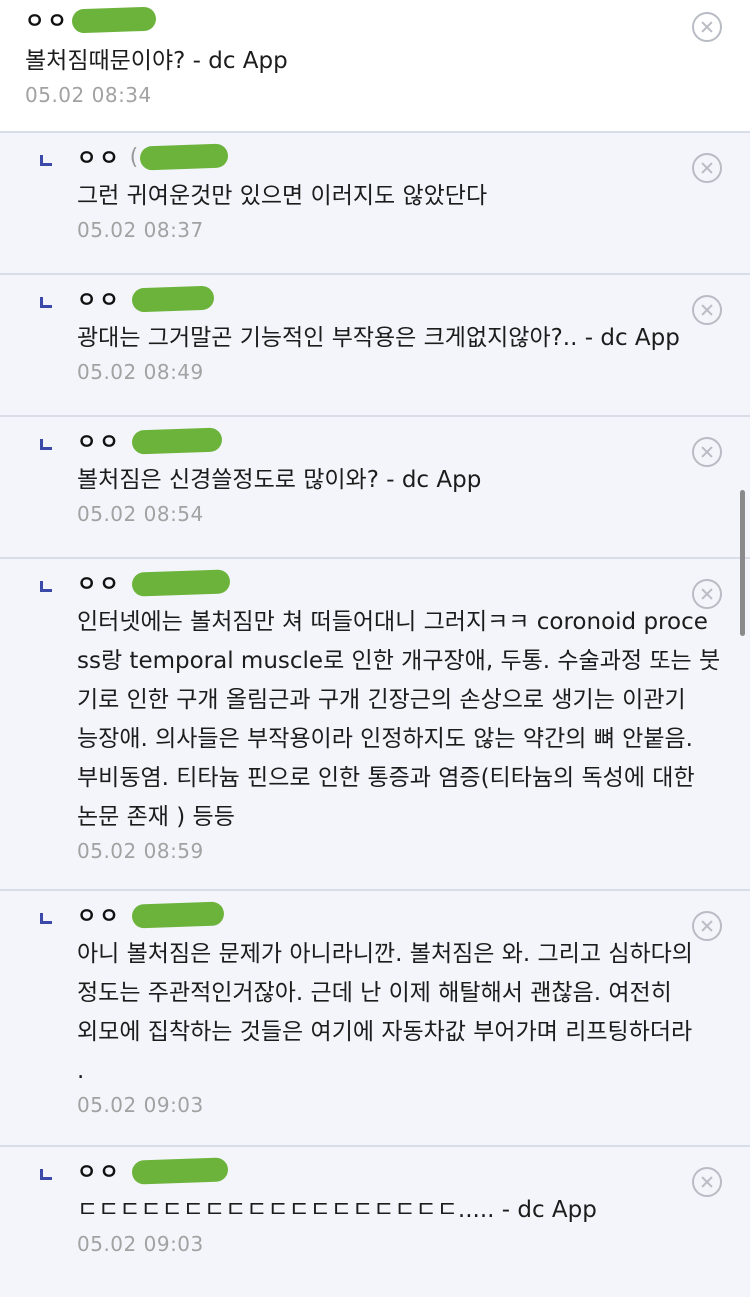 Image resolution: width=750 pixels, height=1297 pixels. Describe the element at coordinates (140, 230) in the screenshot. I see `comment-date: 05.02 08:37` at that location.